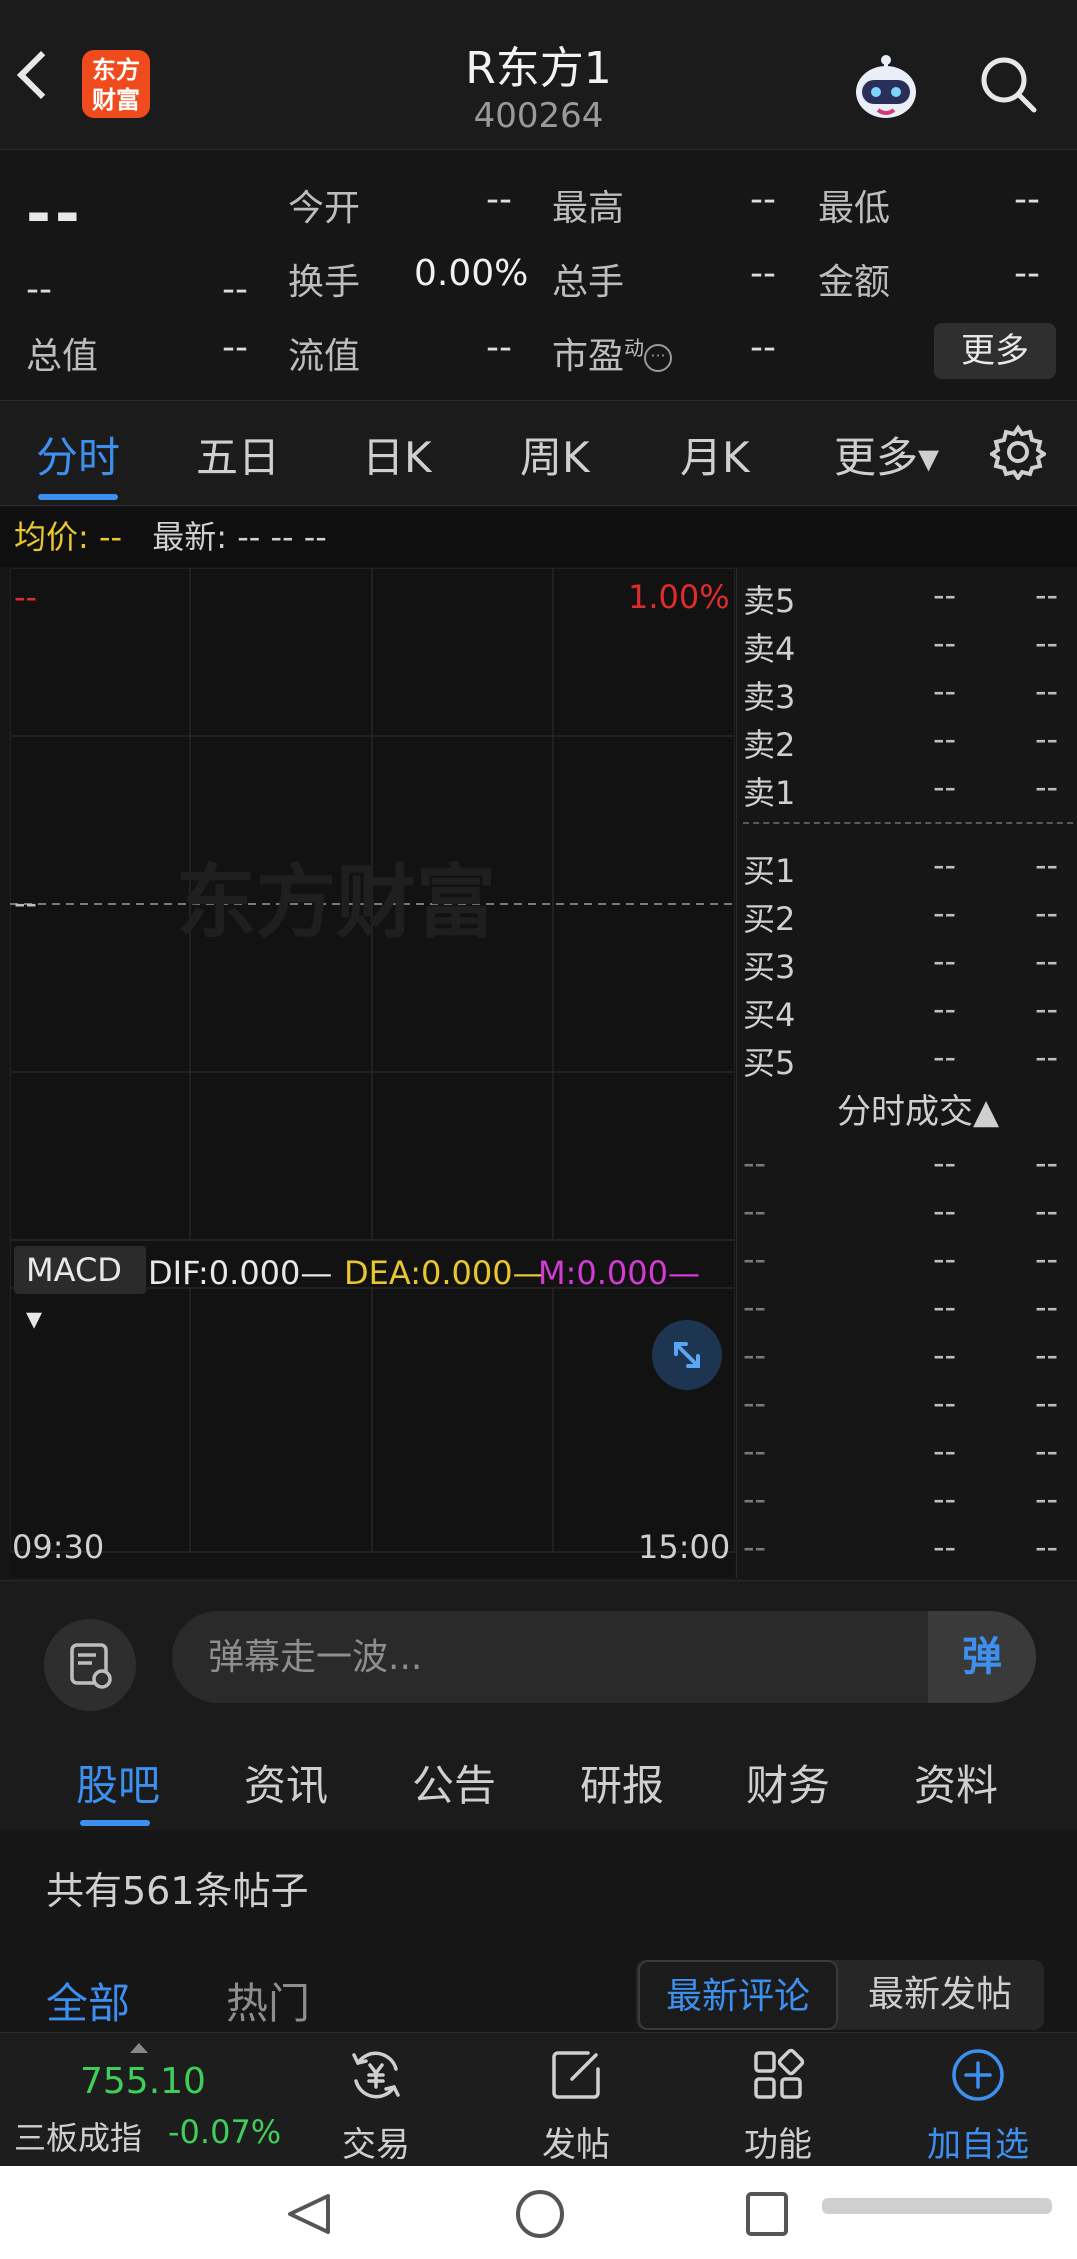 The width and height of the screenshot is (1077, 2259). What do you see at coordinates (778, 2100) in the screenshot?
I see `function-button: 功能` at bounding box center [778, 2100].